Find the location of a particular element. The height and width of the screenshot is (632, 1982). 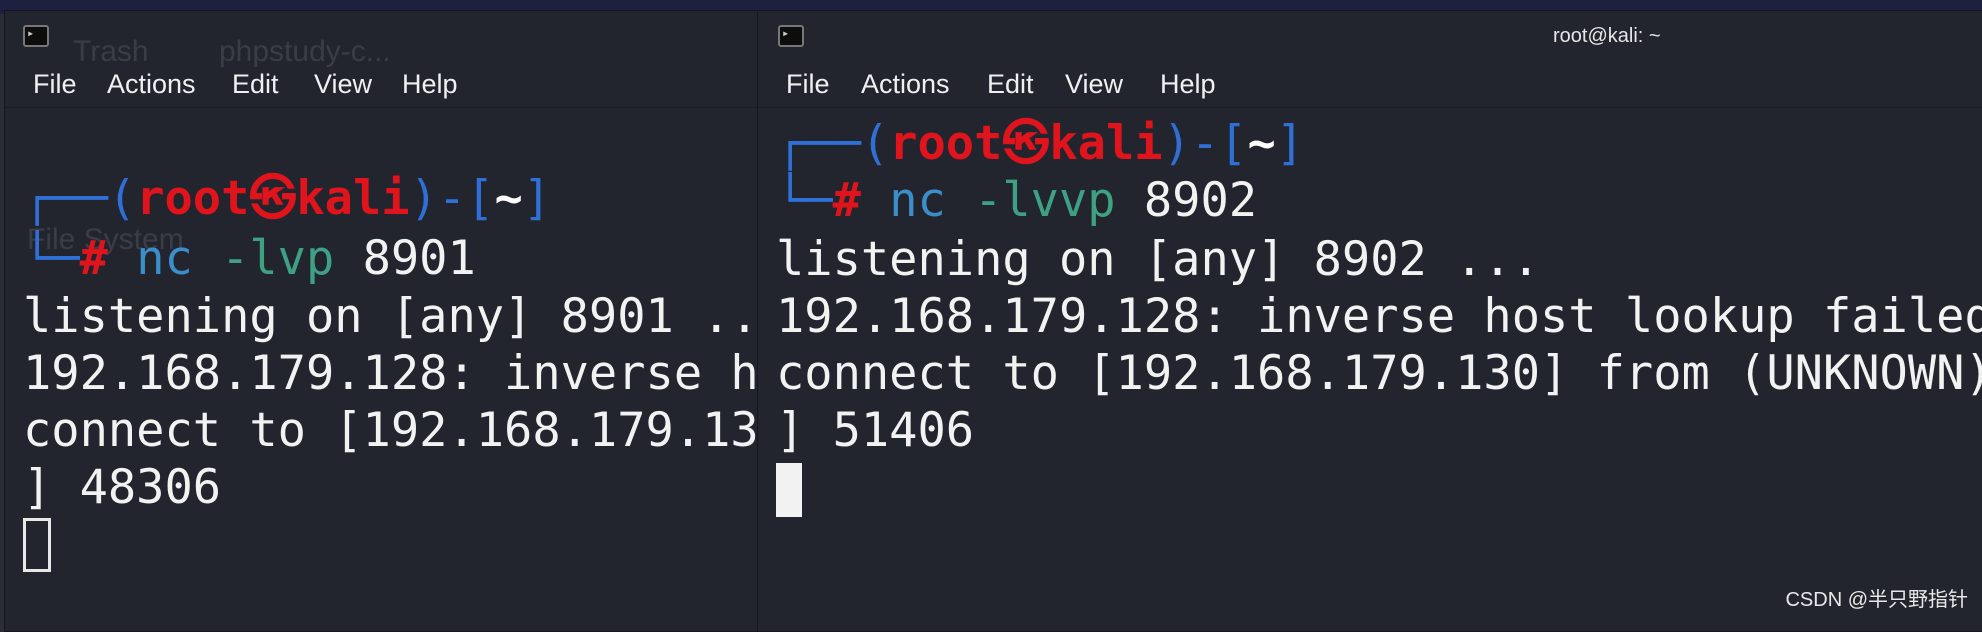

watermark: CSDN @半只野指针 is located at coordinates (1876, 600).